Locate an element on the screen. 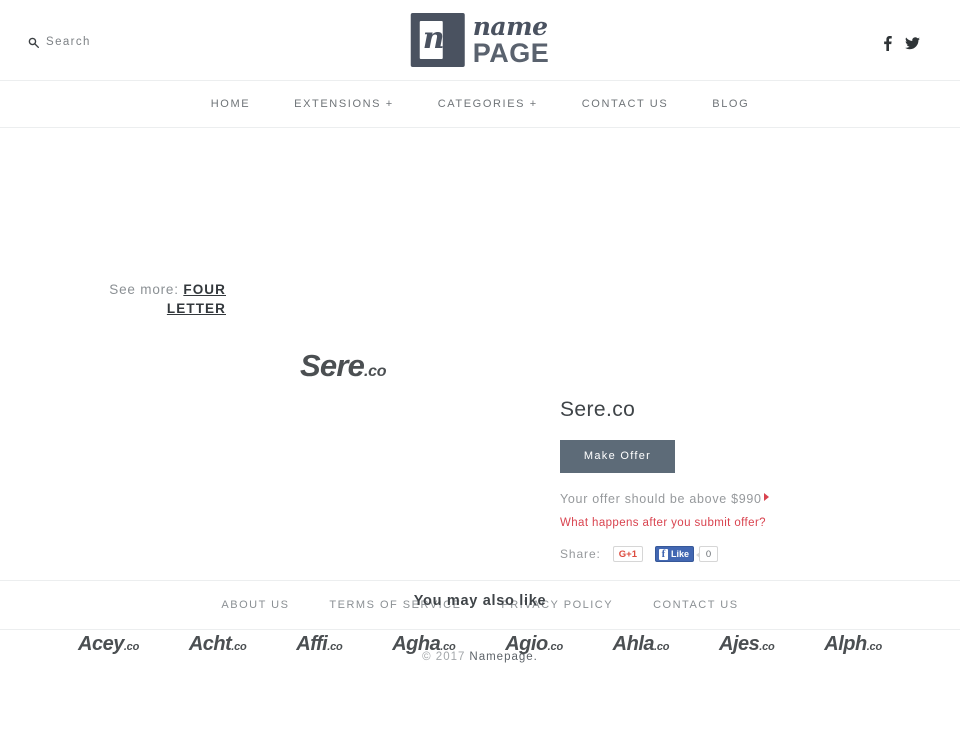  list-item: Acht.co is located at coordinates (218, 644).